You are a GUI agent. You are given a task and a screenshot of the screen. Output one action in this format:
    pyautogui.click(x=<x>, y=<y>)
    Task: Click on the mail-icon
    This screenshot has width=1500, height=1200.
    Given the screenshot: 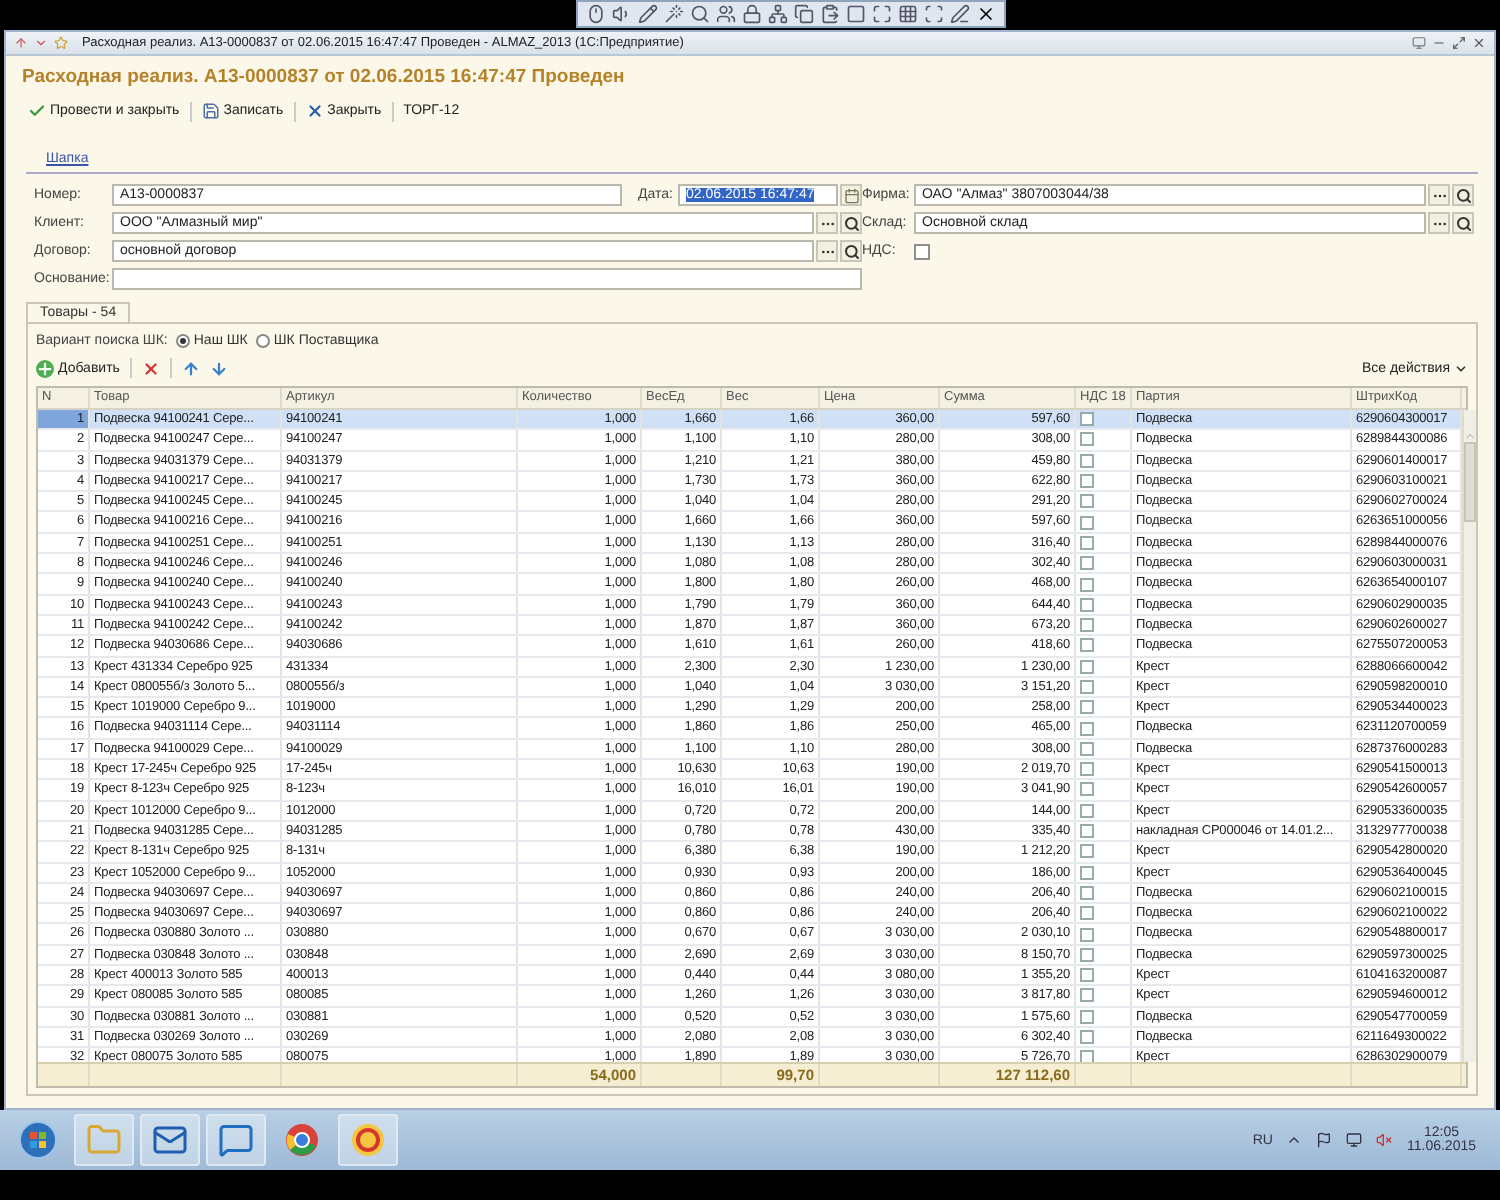 What is the action you would take?
    pyautogui.click(x=170, y=1140)
    